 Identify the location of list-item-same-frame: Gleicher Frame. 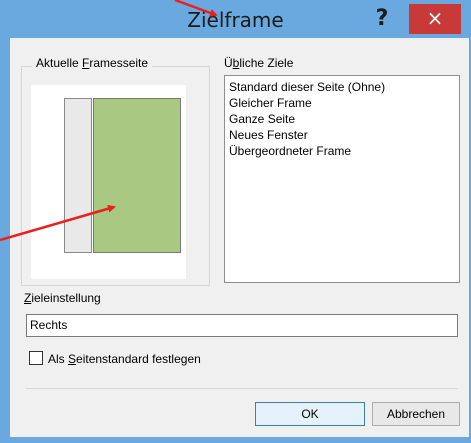
(342, 103).